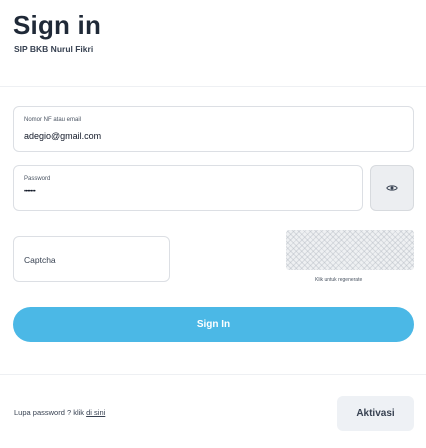 The image size is (426, 448). I want to click on forgot-password-prefix: Lupa password ? klik, so click(50, 412).